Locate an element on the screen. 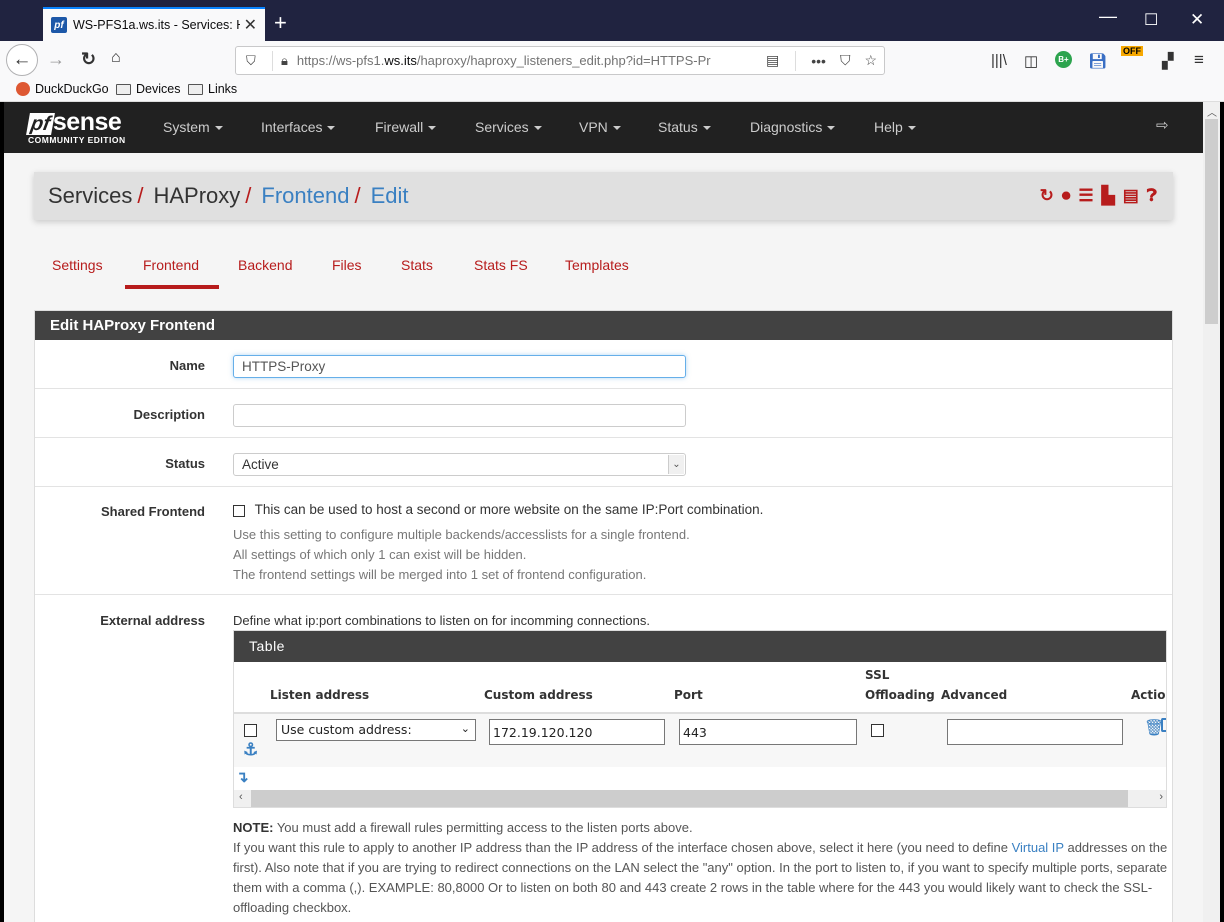 Image resolution: width=1224 pixels, height=922 pixels. window-minimize-button: — is located at coordinates (1108, 16).